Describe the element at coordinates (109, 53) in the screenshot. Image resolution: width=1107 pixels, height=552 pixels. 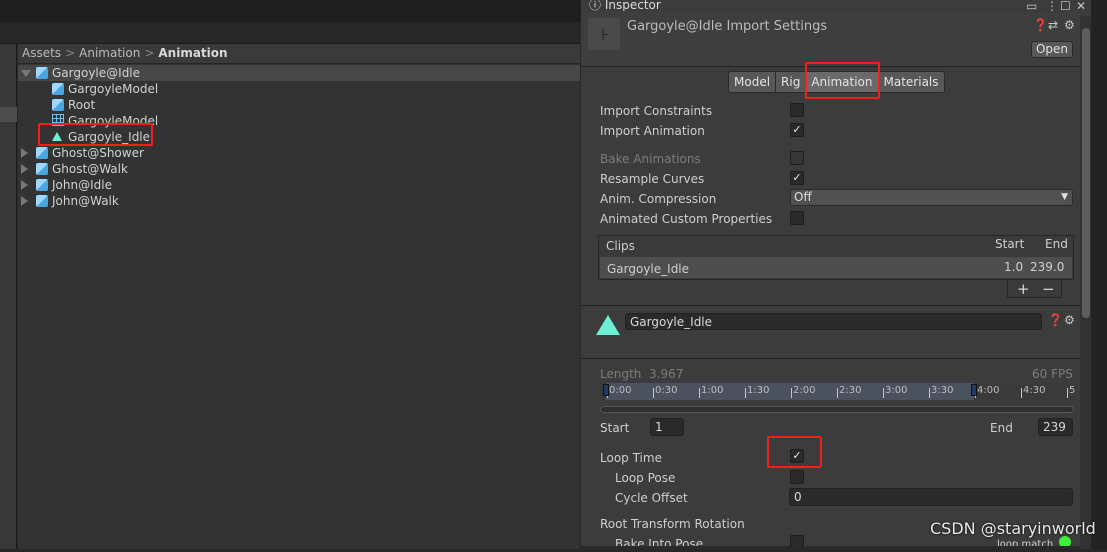
I see `breadcrumb-animation: Animation` at that location.